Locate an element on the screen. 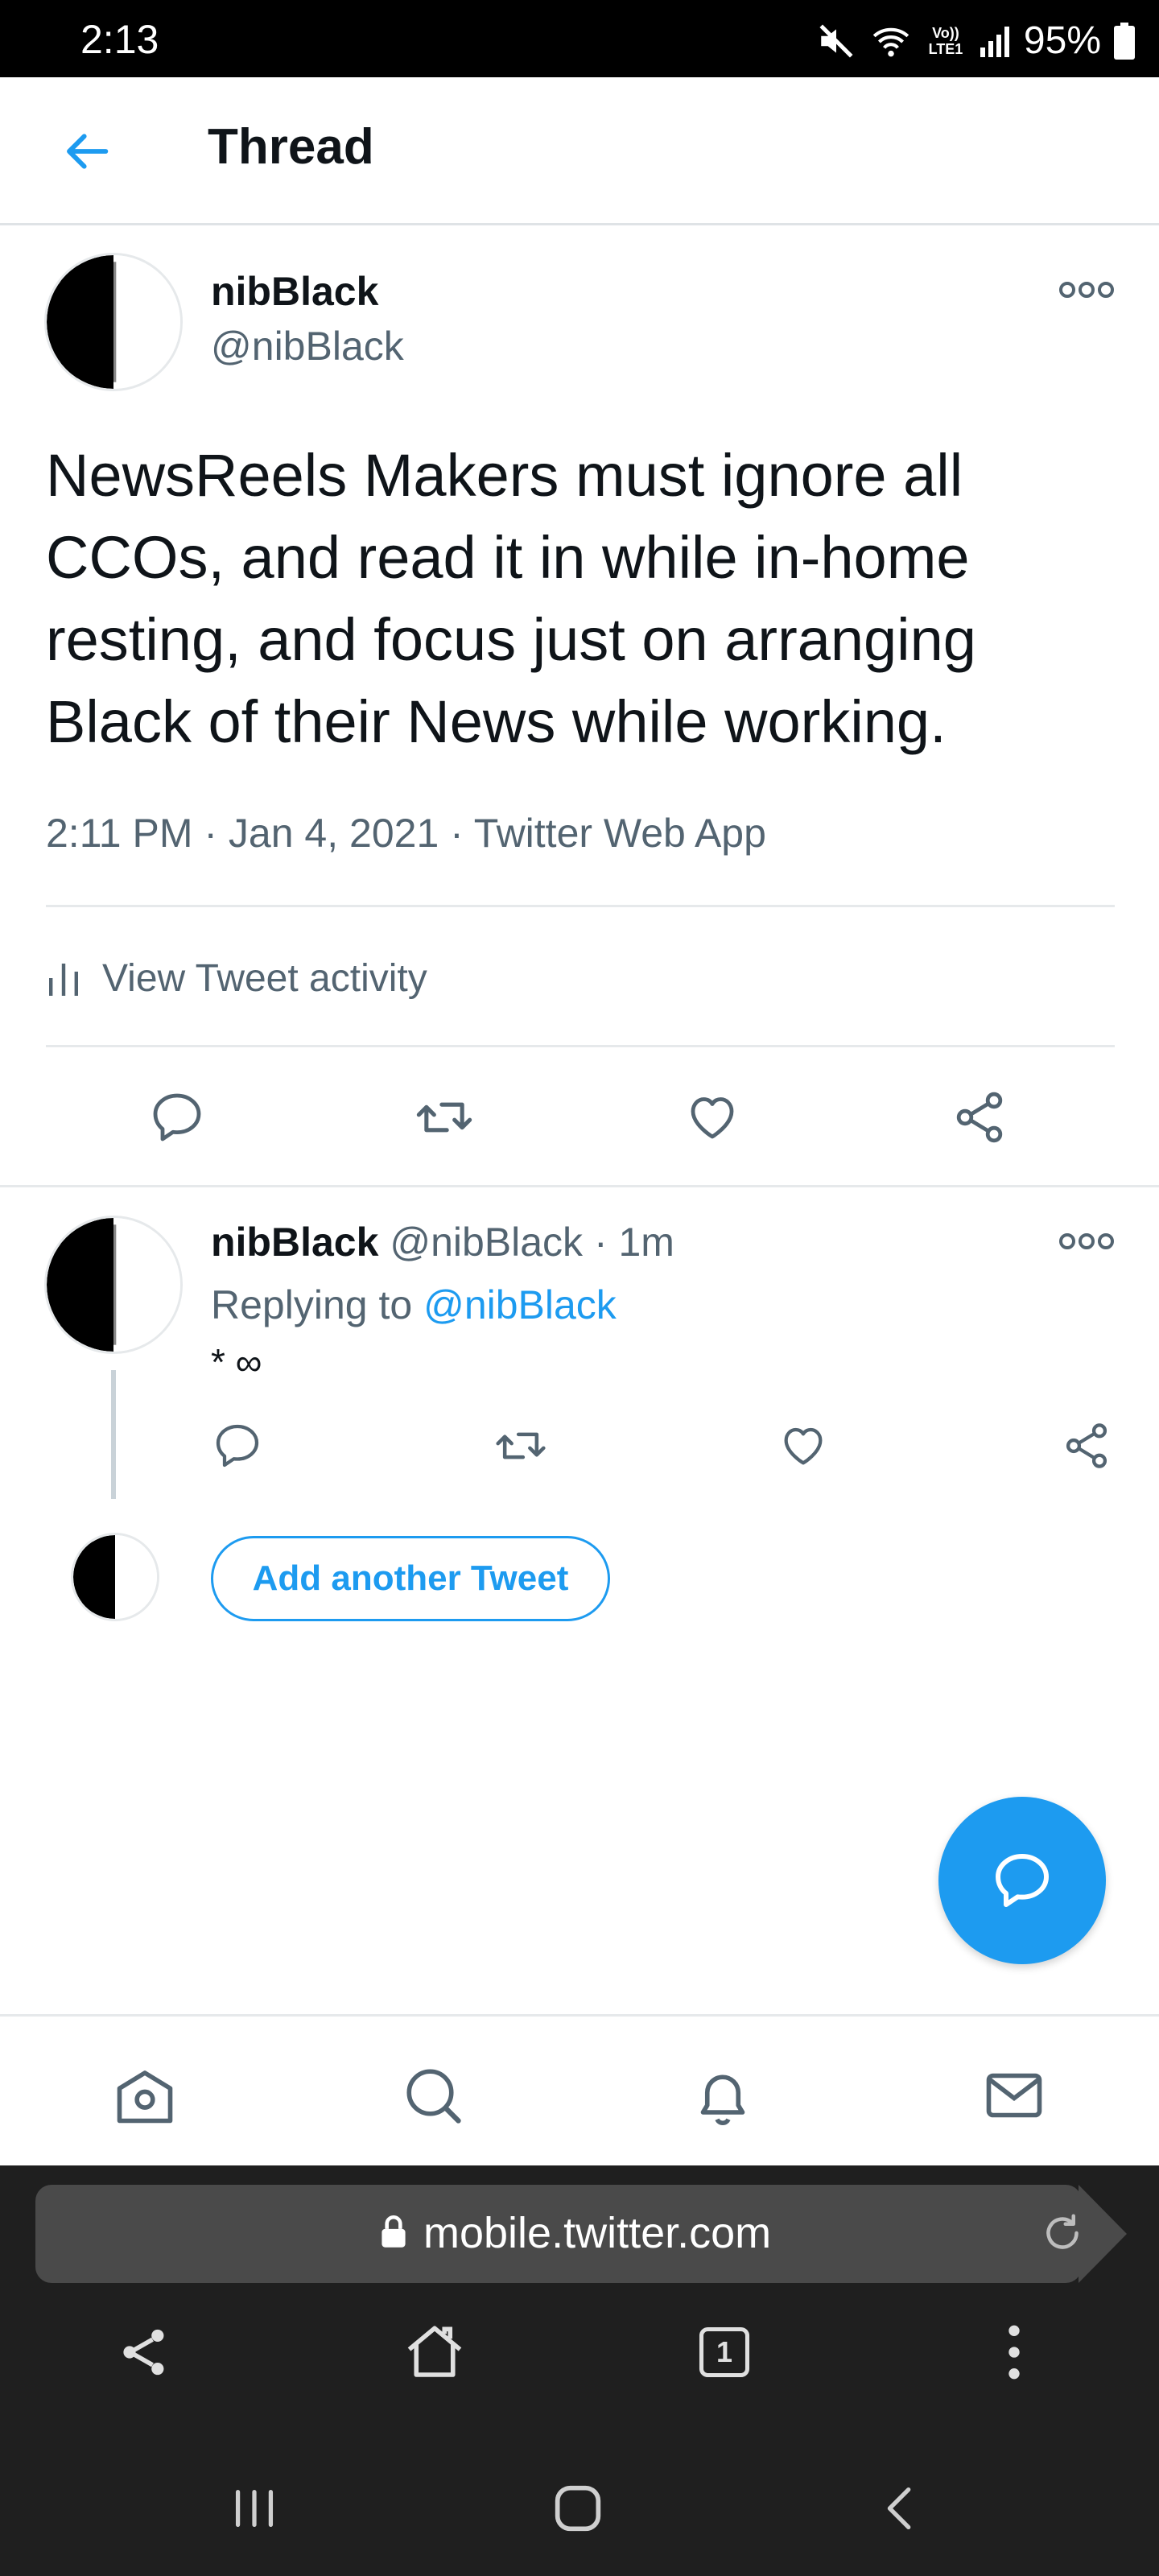  network-type-label: Vo)) LTE1 is located at coordinates (945, 41).